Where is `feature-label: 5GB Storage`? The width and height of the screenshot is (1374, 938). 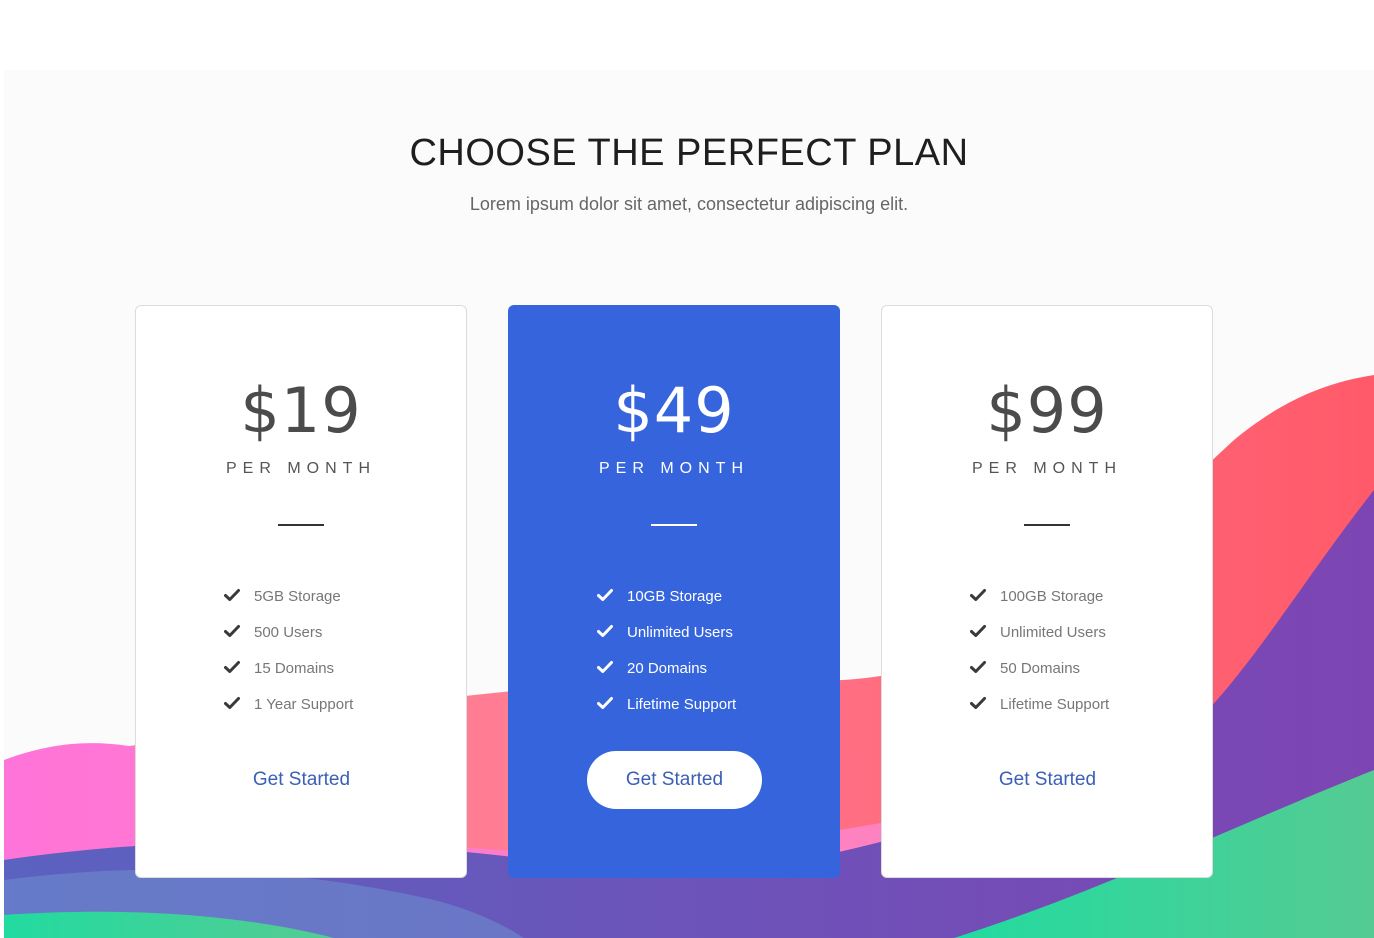 feature-label: 5GB Storage is located at coordinates (297, 596).